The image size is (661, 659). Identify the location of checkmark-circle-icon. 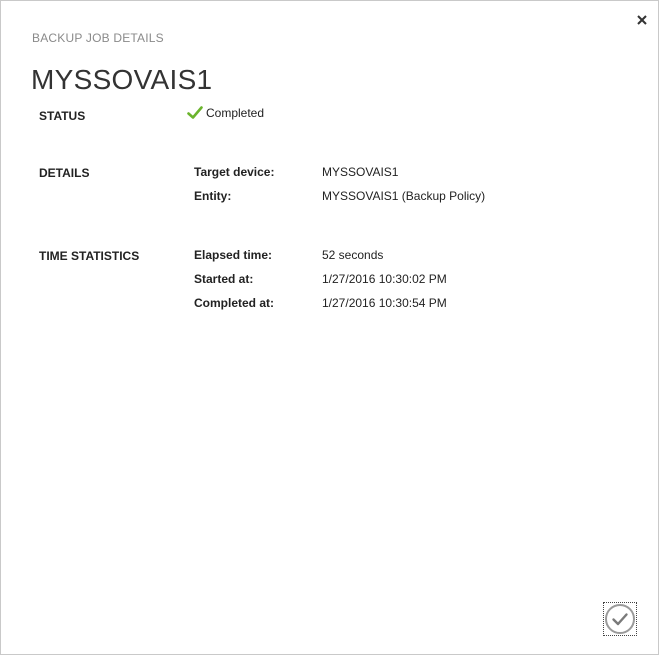
(620, 619).